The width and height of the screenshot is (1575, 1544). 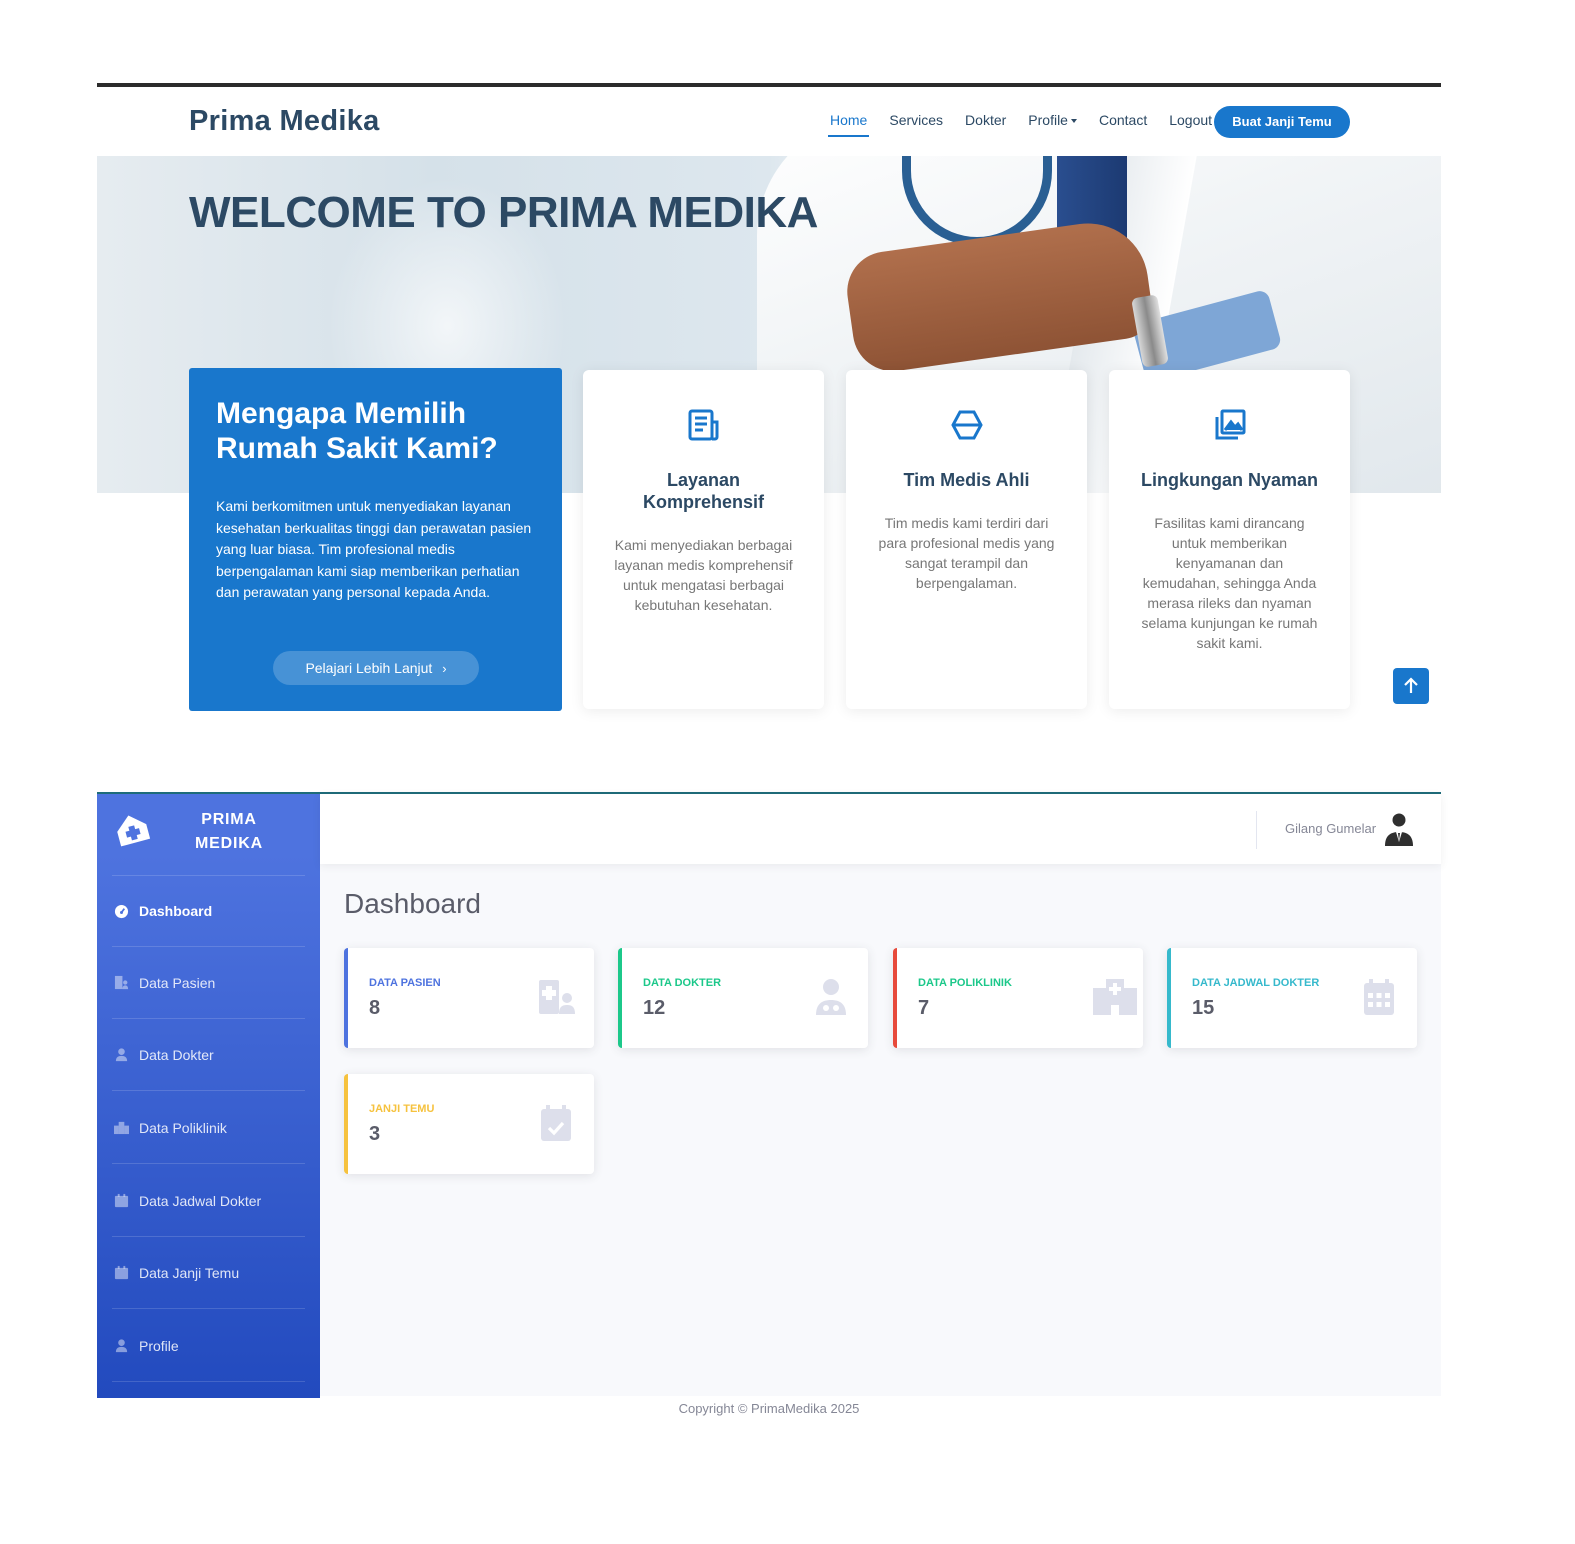 I want to click on feature-title: Tim Medis Ahli, so click(x=966, y=480).